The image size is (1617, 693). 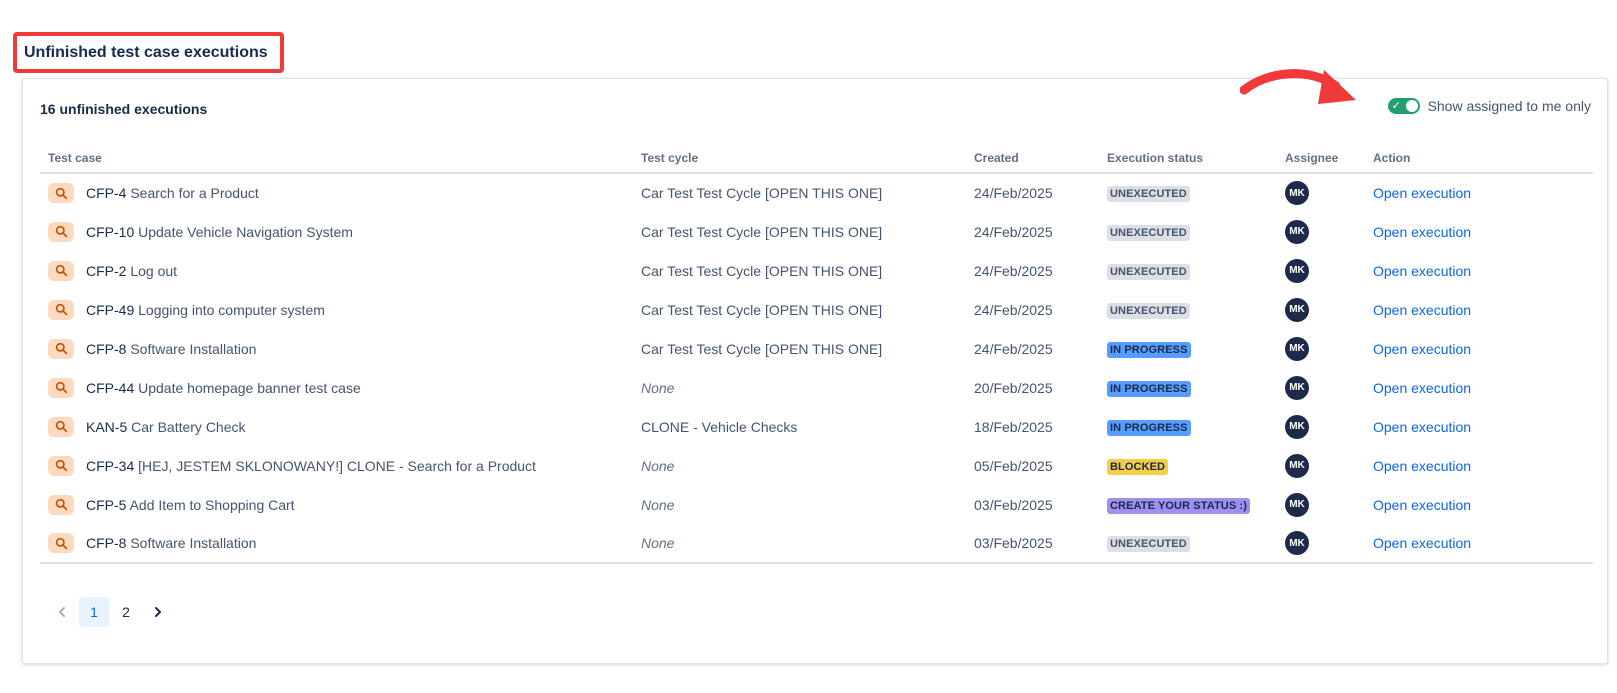 I want to click on test-case-link: CFP-4 Search for a Product, so click(x=172, y=193).